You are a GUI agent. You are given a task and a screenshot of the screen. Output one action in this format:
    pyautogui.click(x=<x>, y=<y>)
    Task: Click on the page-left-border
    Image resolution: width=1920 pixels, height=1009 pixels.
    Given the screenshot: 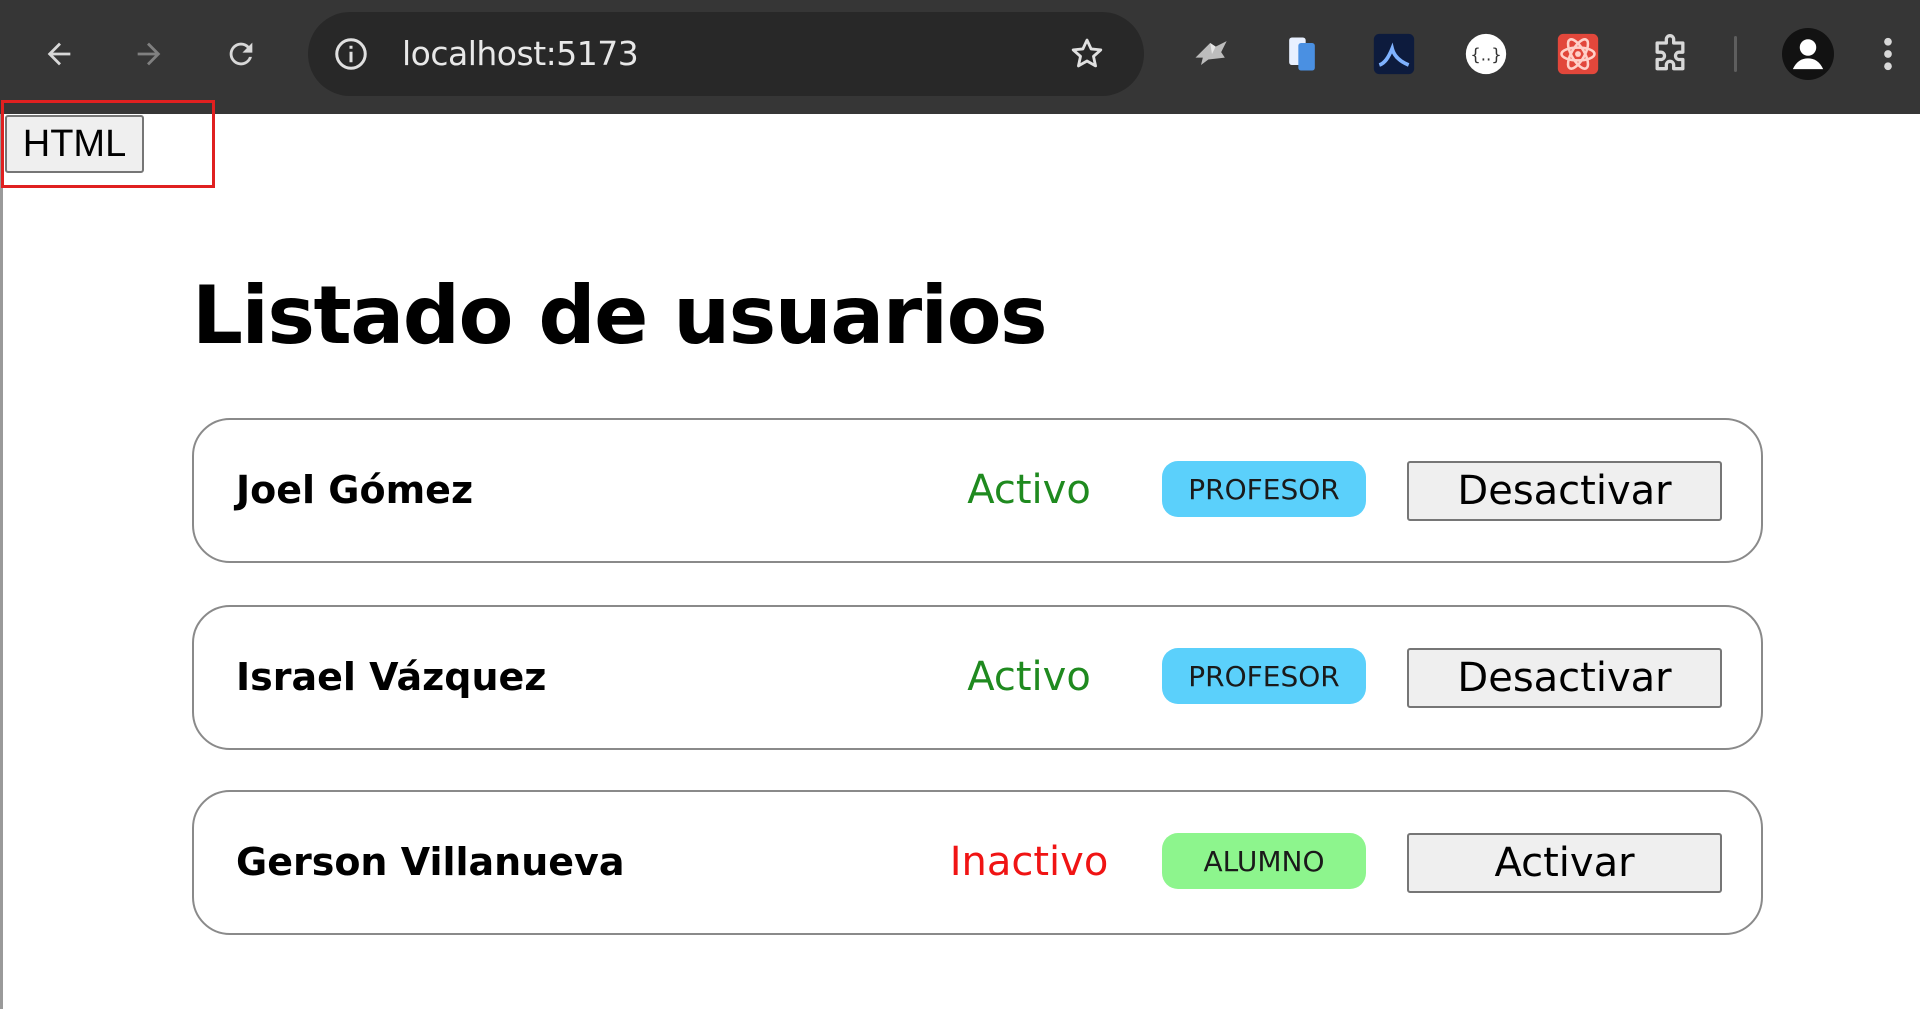 What is the action you would take?
    pyautogui.click(x=1, y=561)
    